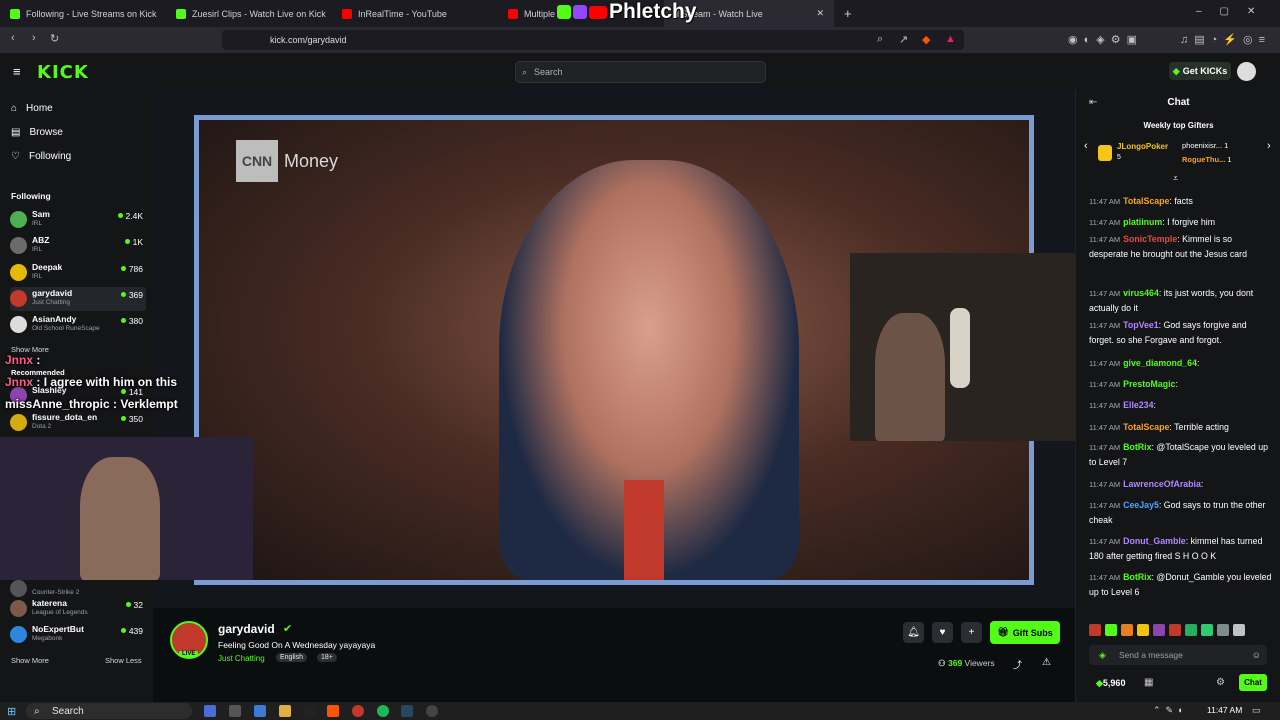  What do you see at coordinates (285, 711) in the screenshot?
I see `folder-icon` at bounding box center [285, 711].